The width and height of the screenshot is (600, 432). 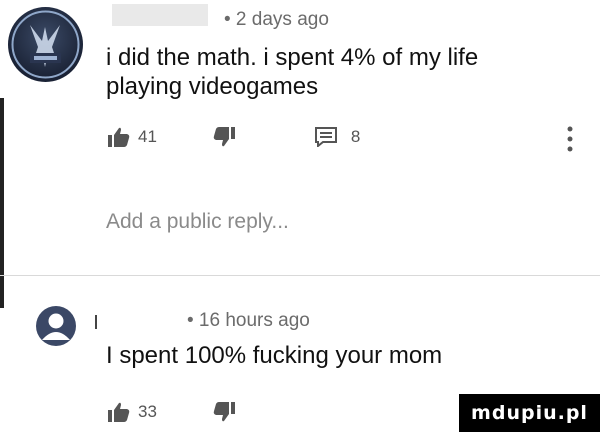 I want to click on more-vertical-icon, so click(x=570, y=139).